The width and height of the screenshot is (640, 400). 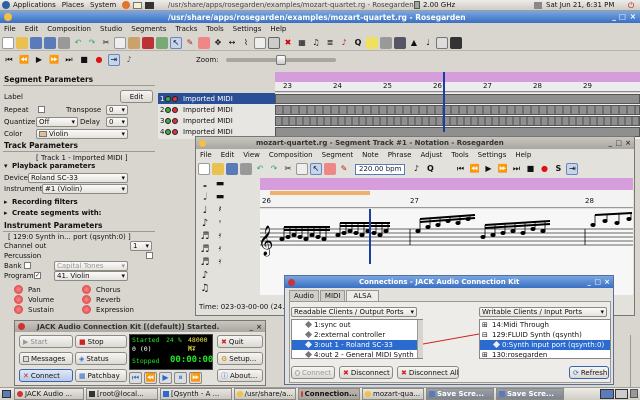 I want to click on track-row-2: 2 Imported MIDI, so click(x=216, y=109).